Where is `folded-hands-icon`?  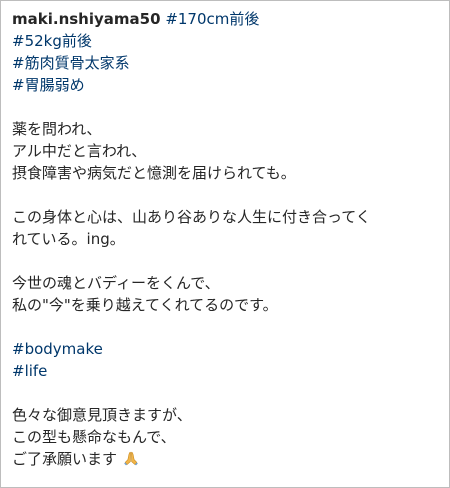 folded-hands-icon is located at coordinates (130, 458).